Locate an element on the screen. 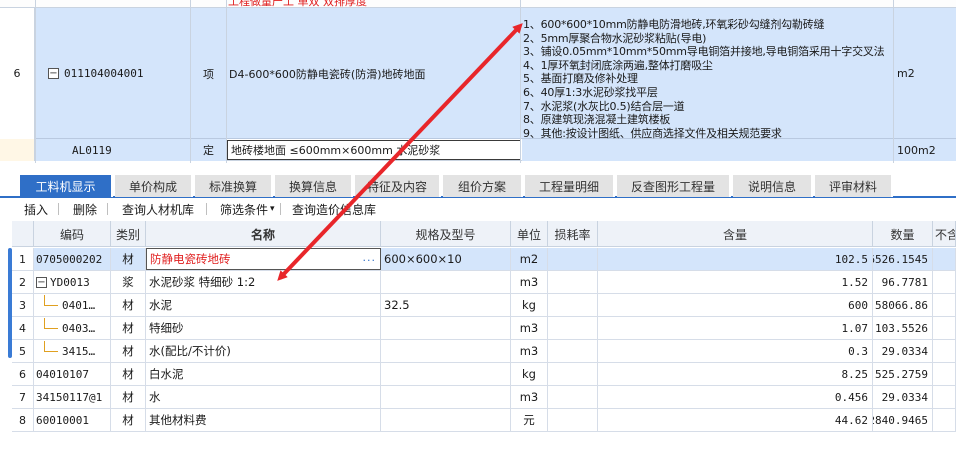 This screenshot has width=956, height=457. table-row: 2− YD0013 浆水泥砂浆 特细砂 1:2 m3 1.52 96.7781 is located at coordinates (484, 282).